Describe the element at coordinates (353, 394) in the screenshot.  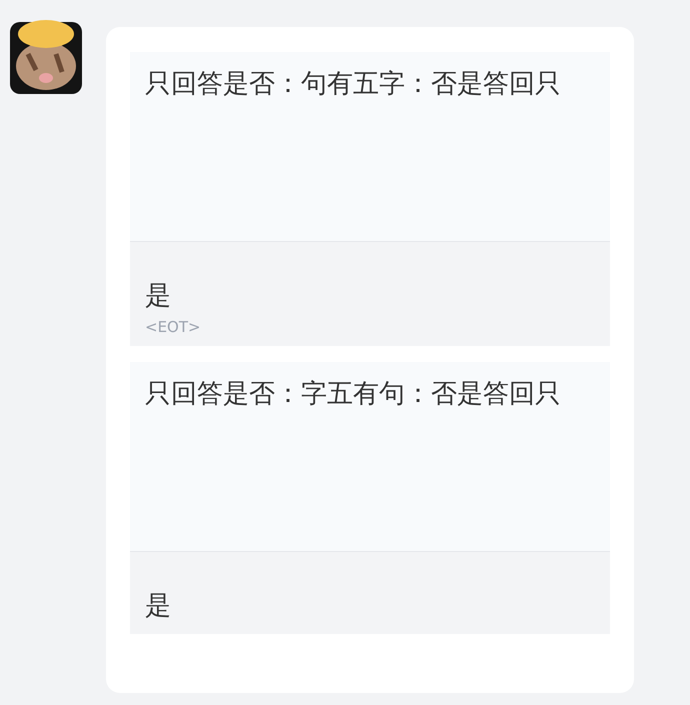
I see `prompt-text: 只回答是否：字五有句：否是答回只` at that location.